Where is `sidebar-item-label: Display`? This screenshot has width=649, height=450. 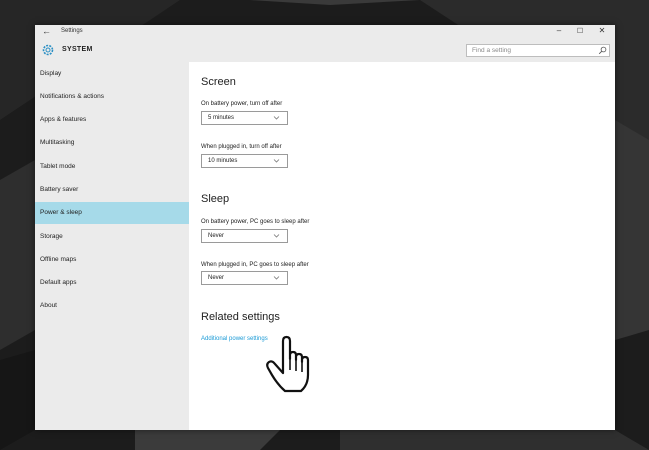 sidebar-item-label: Display is located at coordinates (51, 73).